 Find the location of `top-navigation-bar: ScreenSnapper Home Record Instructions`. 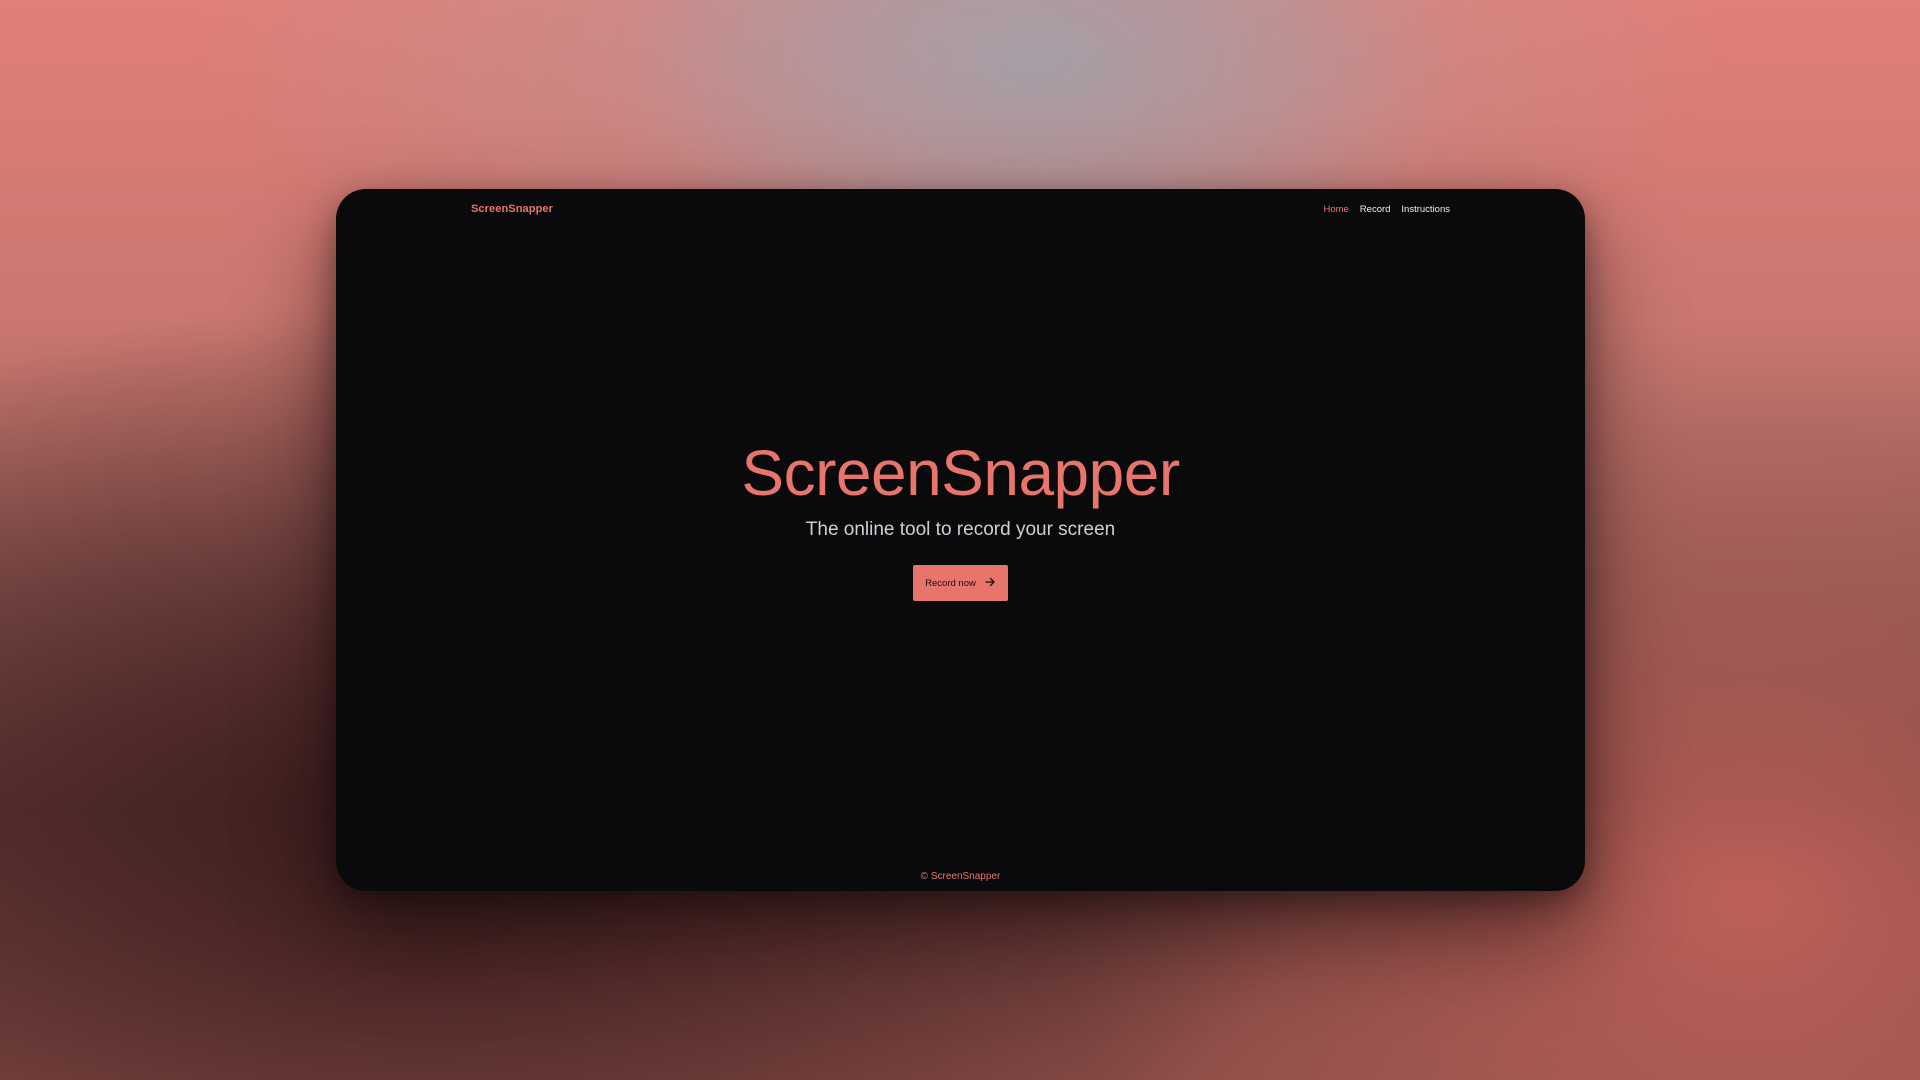

top-navigation-bar: ScreenSnapper Home Record Instructions is located at coordinates (960, 211).